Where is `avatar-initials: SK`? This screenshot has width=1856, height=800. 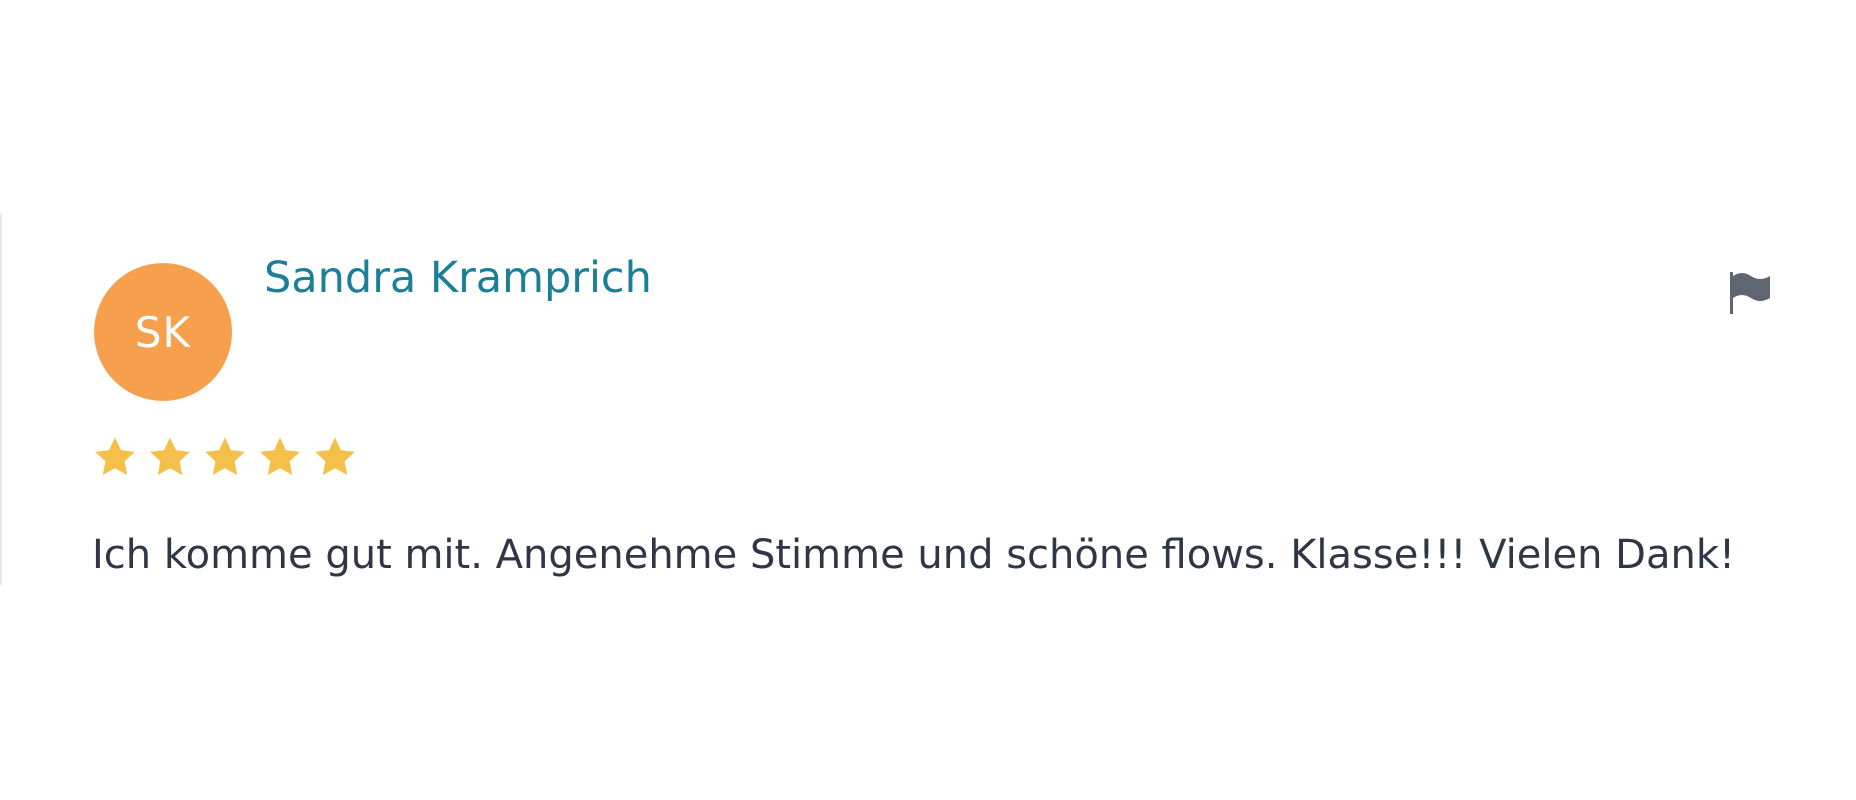
avatar-initials: SK is located at coordinates (163, 332).